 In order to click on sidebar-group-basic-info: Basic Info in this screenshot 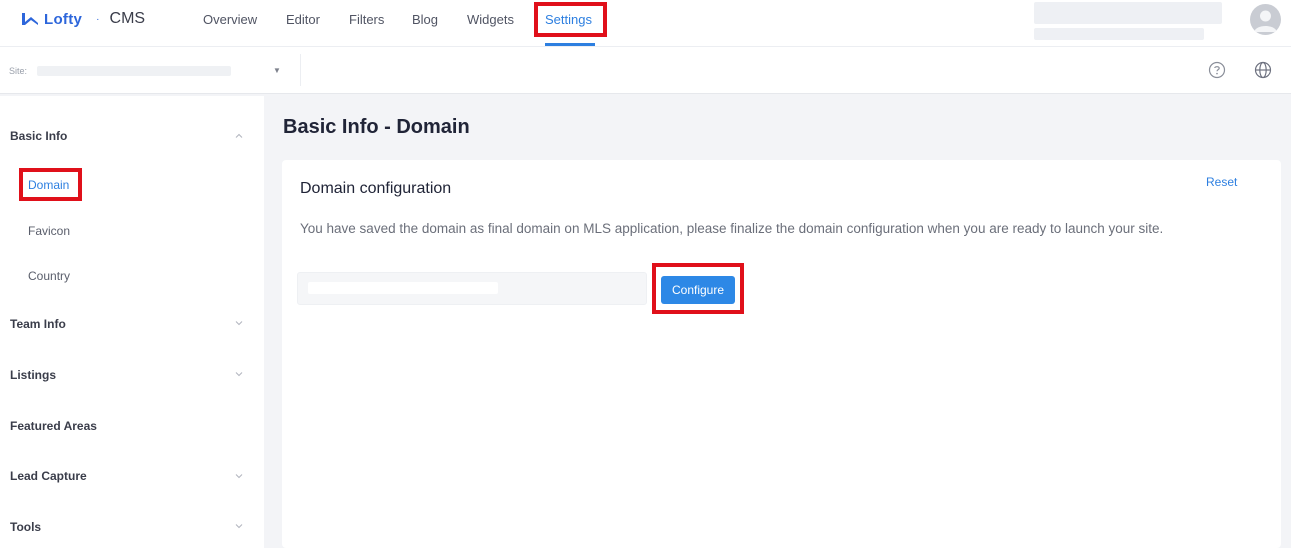, I will do `click(38, 136)`.